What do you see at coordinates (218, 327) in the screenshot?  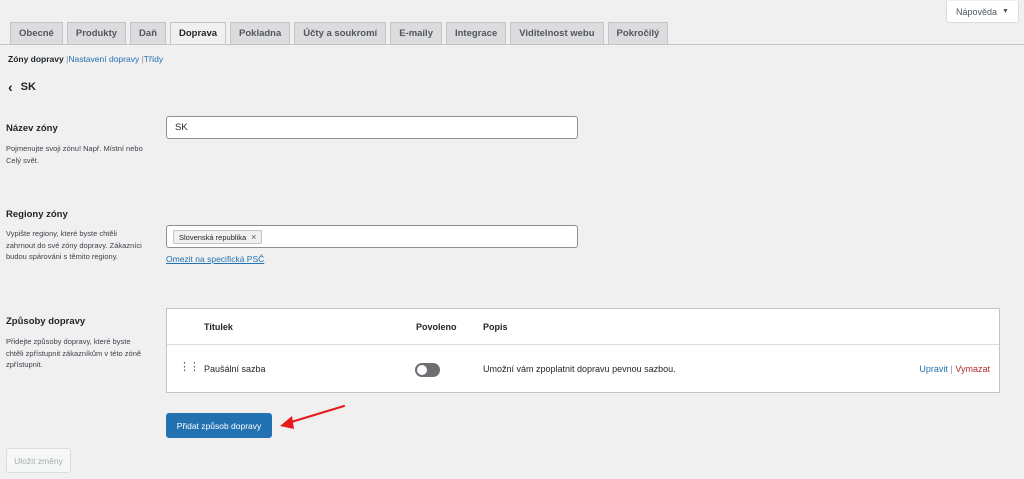 I see `col-title: Titulek` at bounding box center [218, 327].